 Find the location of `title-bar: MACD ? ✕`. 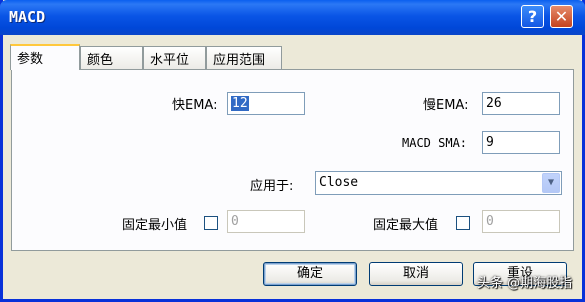

title-bar: MACD ? ✕ is located at coordinates (292, 17).